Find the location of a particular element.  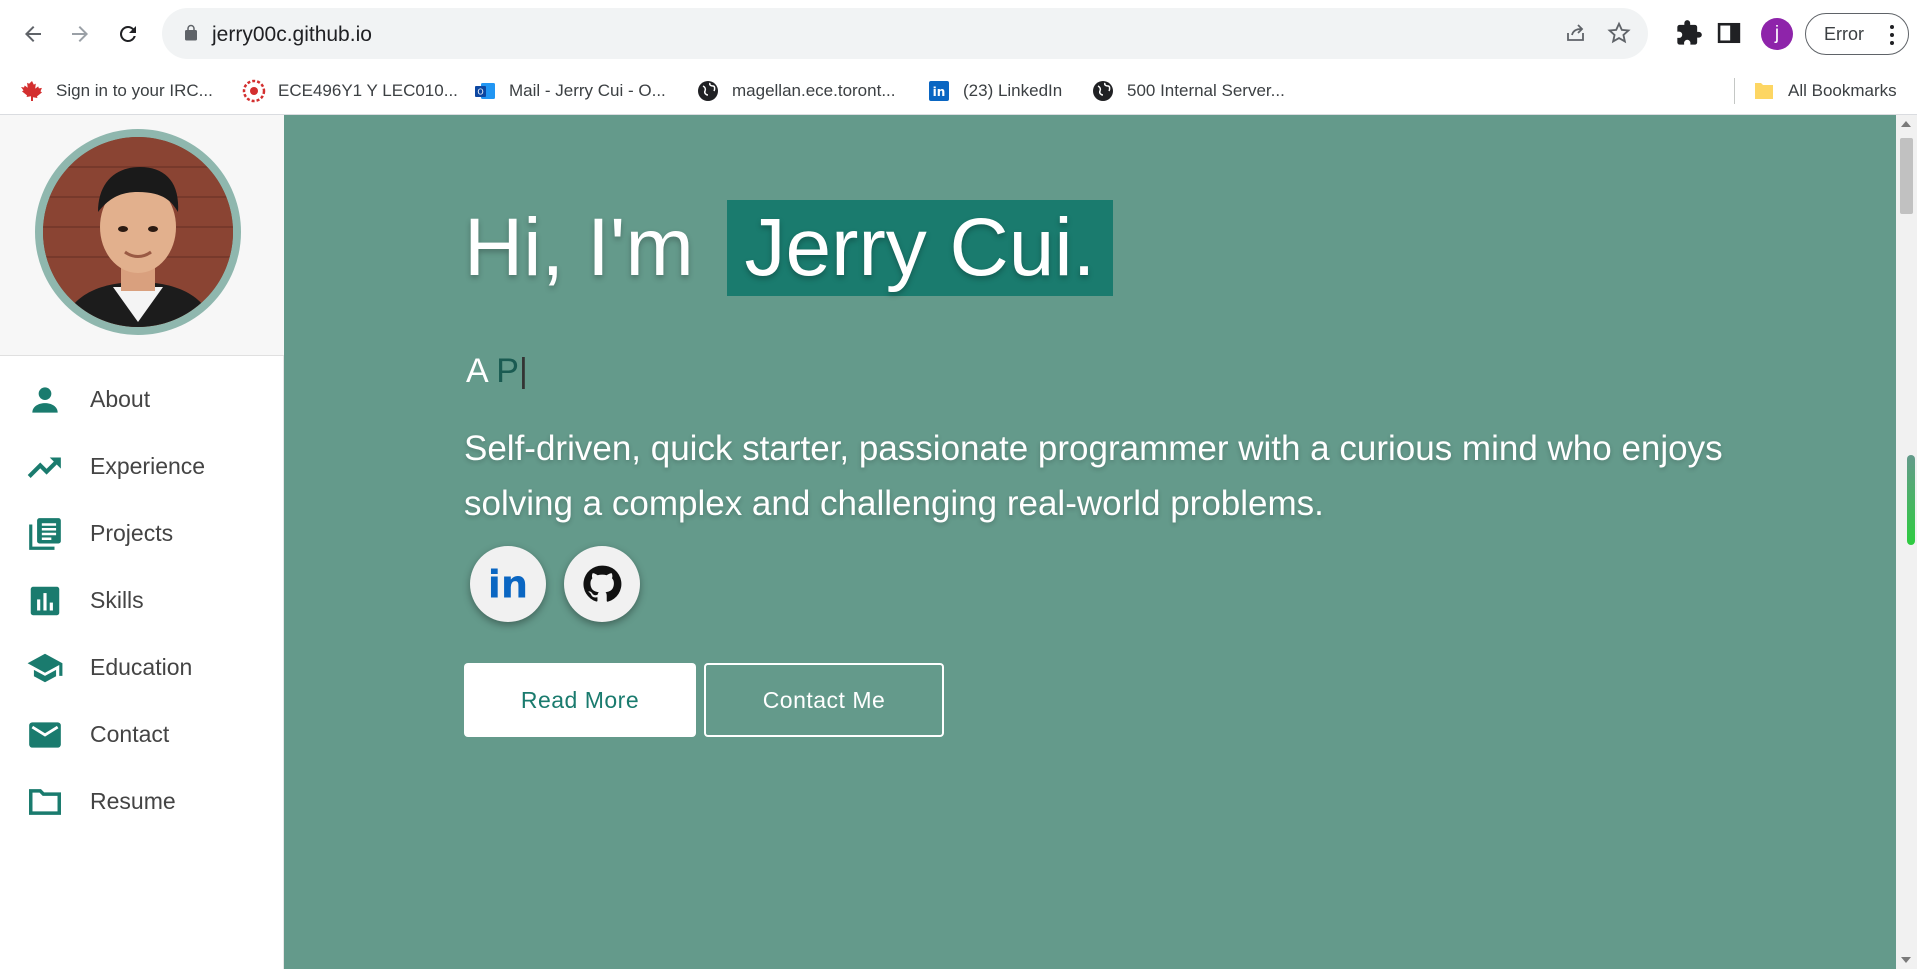

bar-chart-icon is located at coordinates (45, 601).